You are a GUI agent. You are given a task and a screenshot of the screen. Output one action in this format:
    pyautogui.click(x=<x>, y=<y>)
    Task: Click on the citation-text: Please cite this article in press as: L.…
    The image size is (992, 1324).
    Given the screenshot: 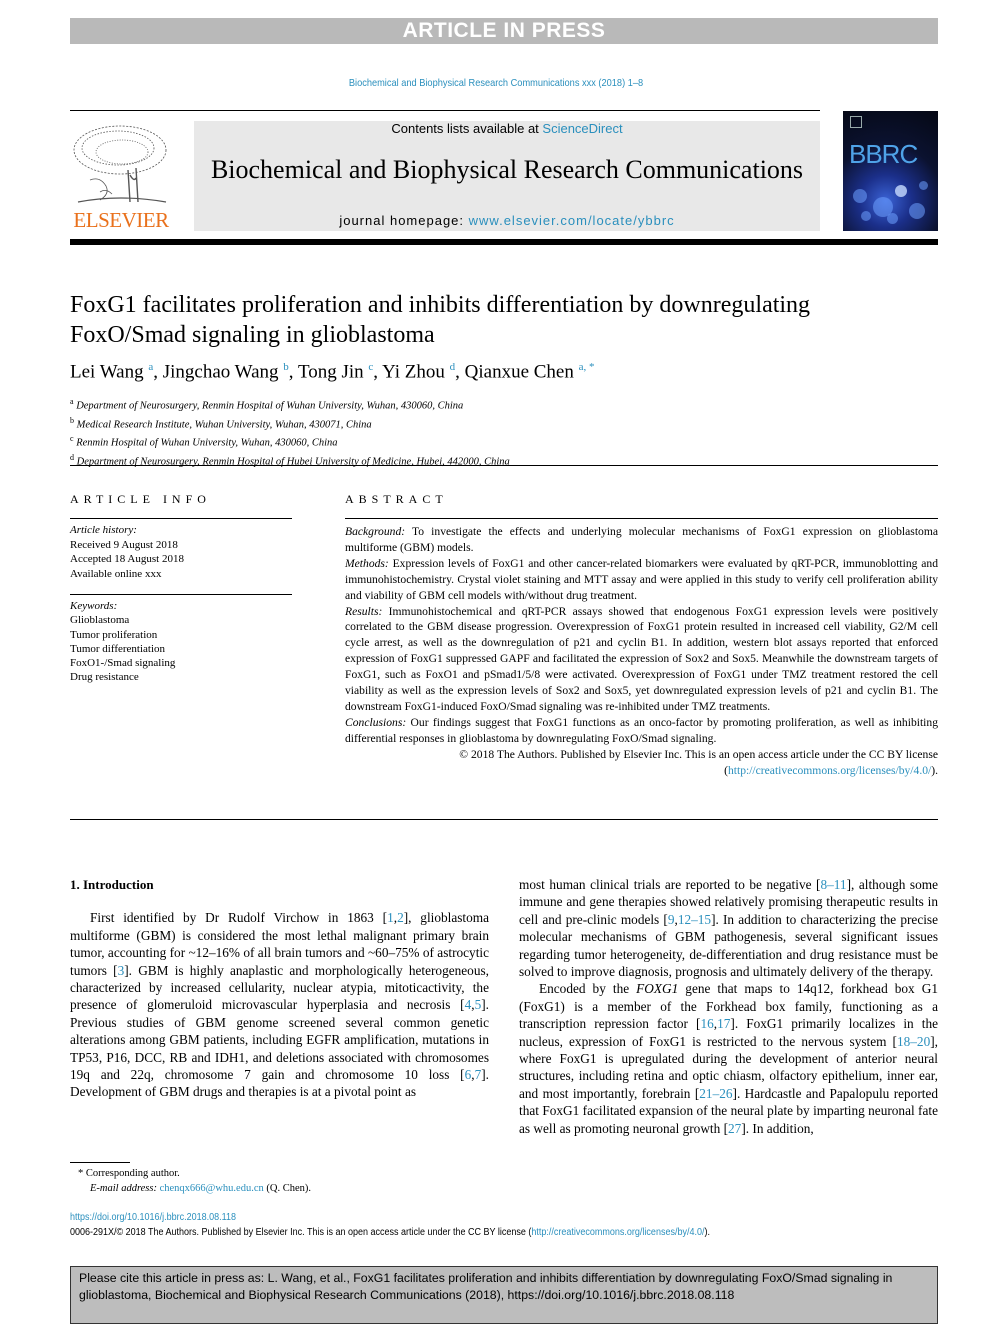 What is the action you would take?
    pyautogui.click(x=486, y=1286)
    